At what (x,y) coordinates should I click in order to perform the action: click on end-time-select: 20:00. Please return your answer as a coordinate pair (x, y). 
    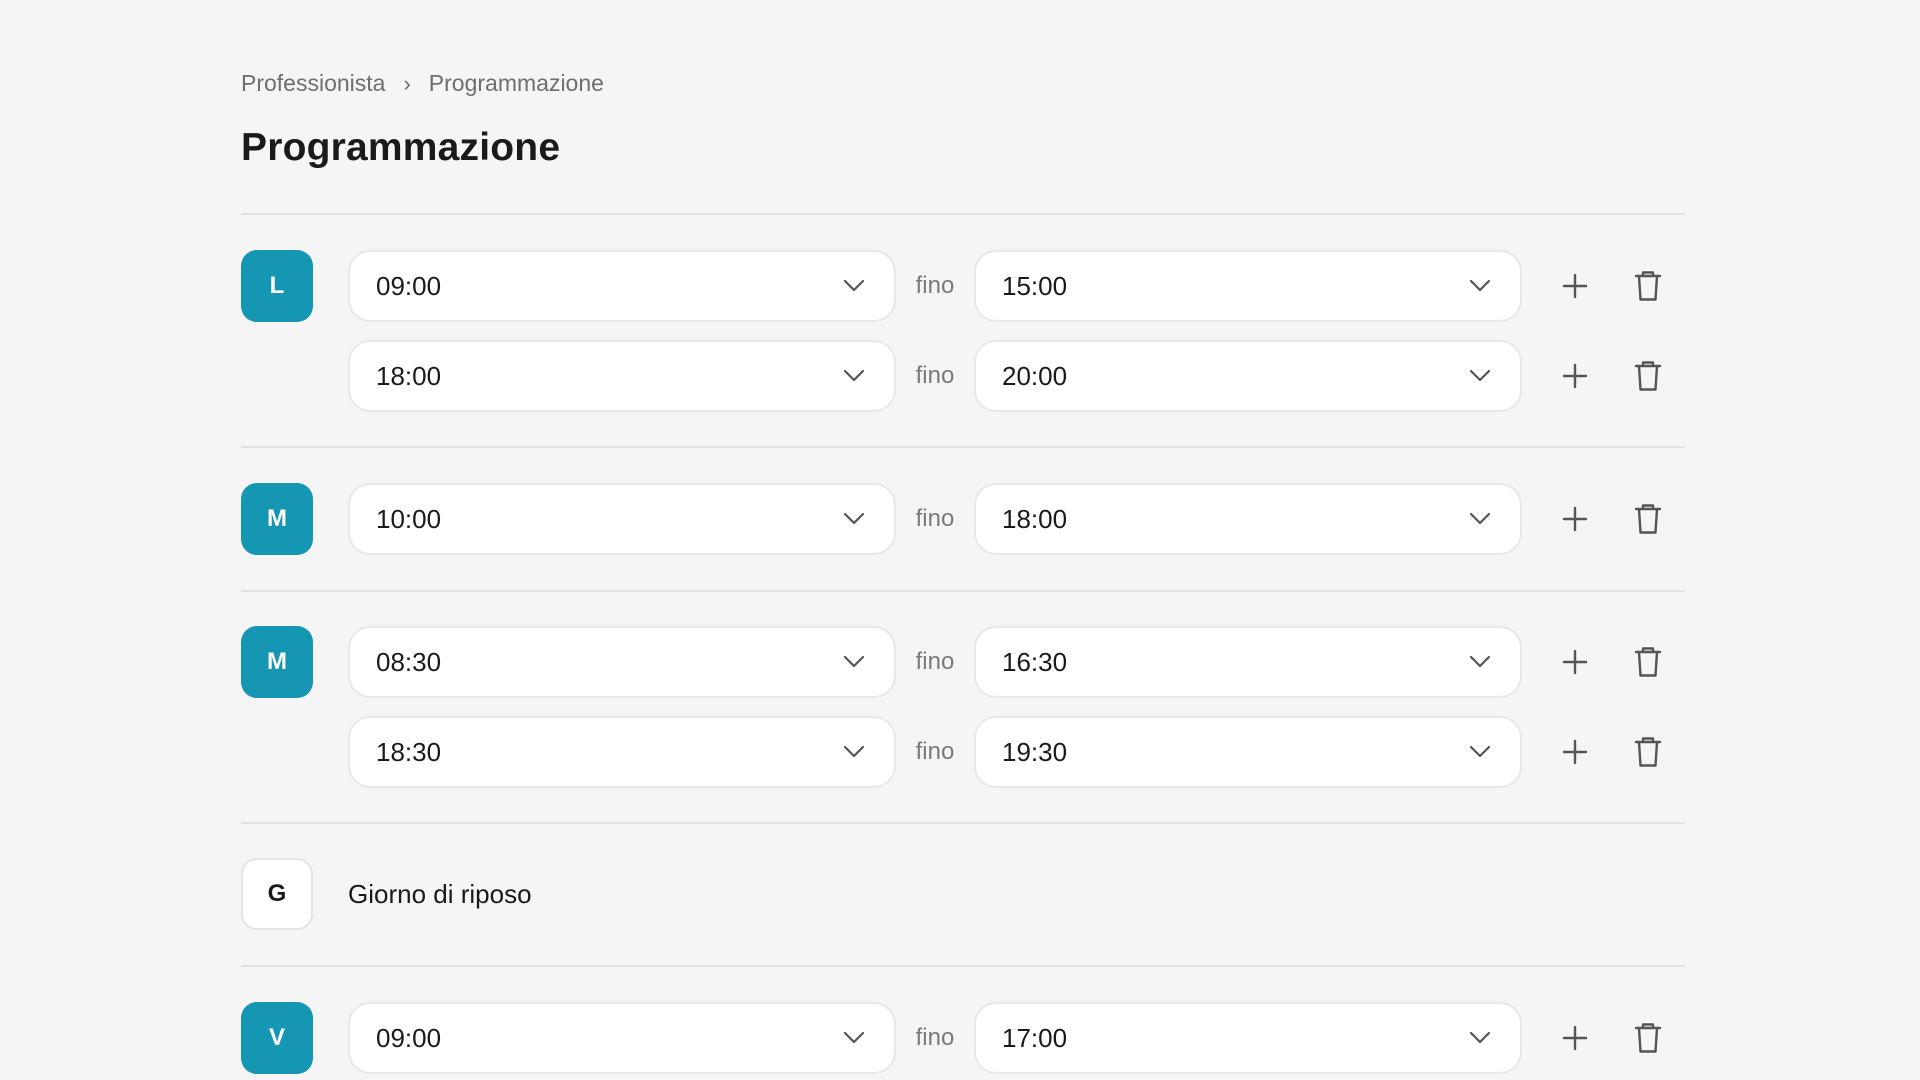
    Looking at the image, I should click on (1248, 376).